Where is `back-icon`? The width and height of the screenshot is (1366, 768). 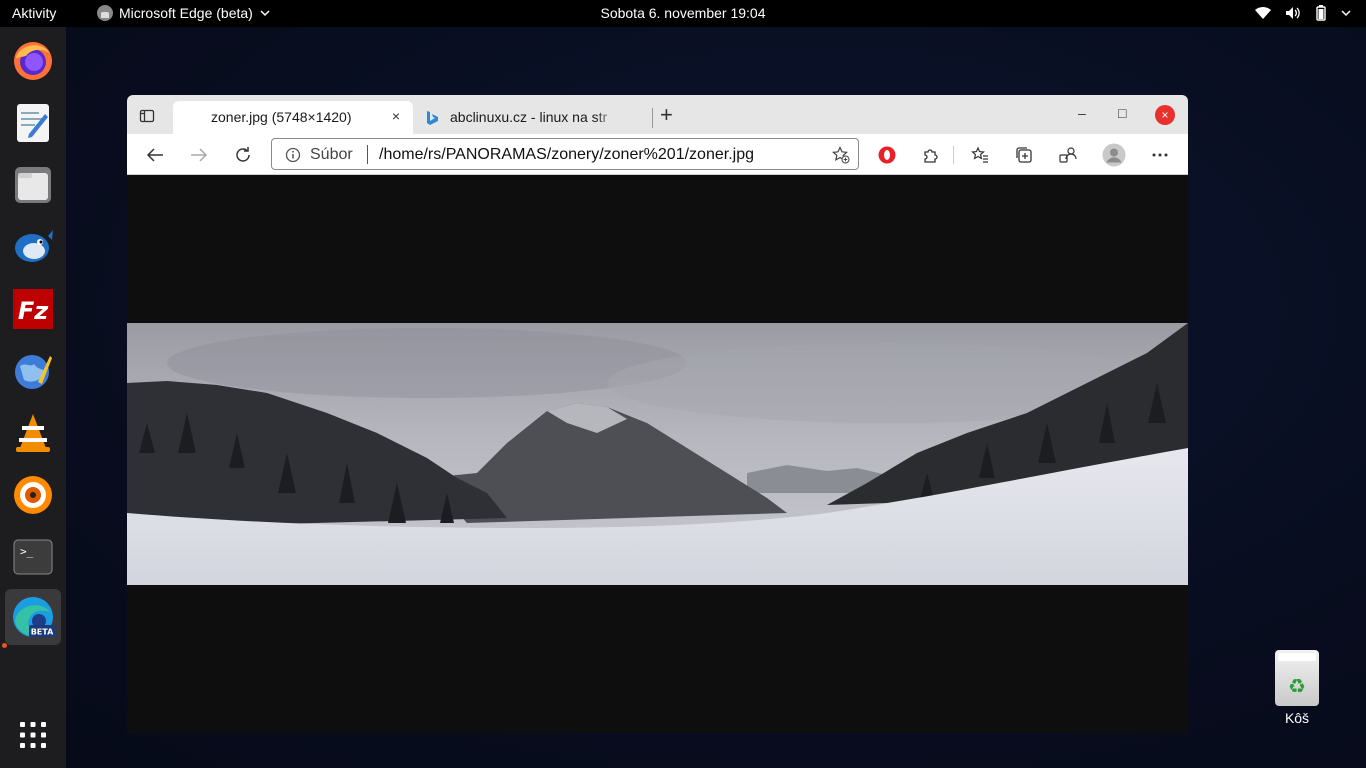
back-icon is located at coordinates (154, 155).